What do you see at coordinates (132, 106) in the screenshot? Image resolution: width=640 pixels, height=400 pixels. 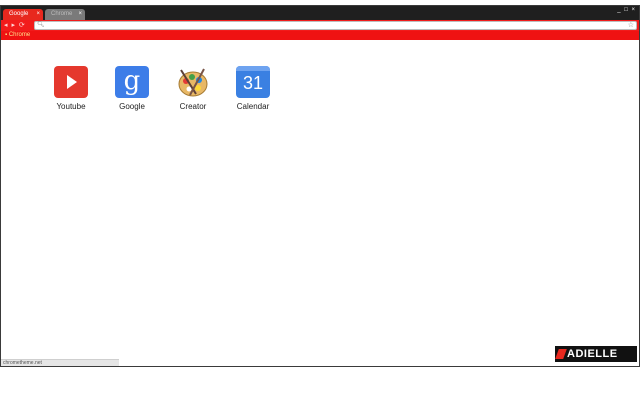 I see `app-label: Google` at bounding box center [132, 106].